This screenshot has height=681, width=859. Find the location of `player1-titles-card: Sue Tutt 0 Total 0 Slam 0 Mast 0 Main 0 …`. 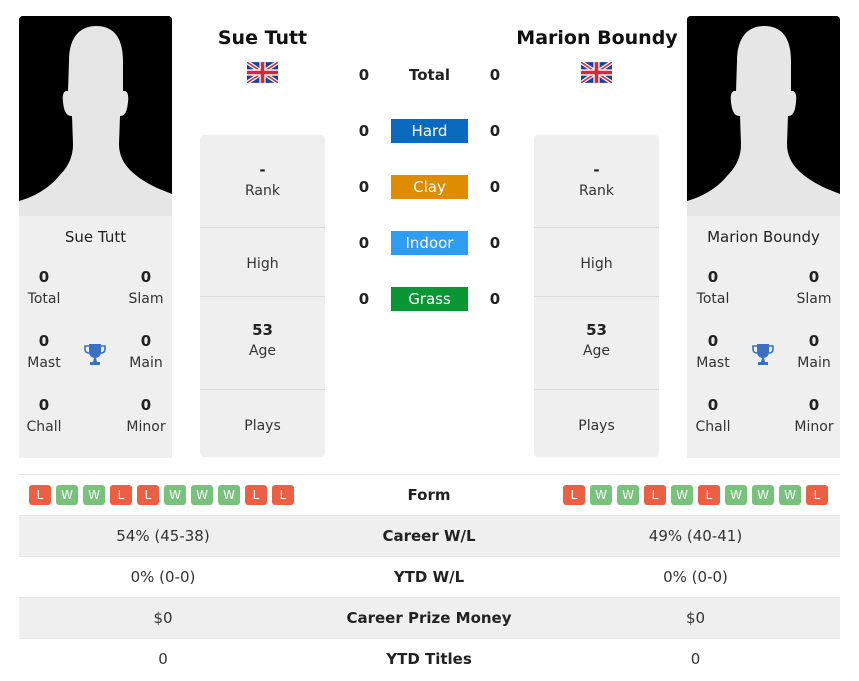

player1-titles-card: Sue Tutt 0 Total 0 Slam 0 Mast 0 Main 0 … is located at coordinates (95, 337).